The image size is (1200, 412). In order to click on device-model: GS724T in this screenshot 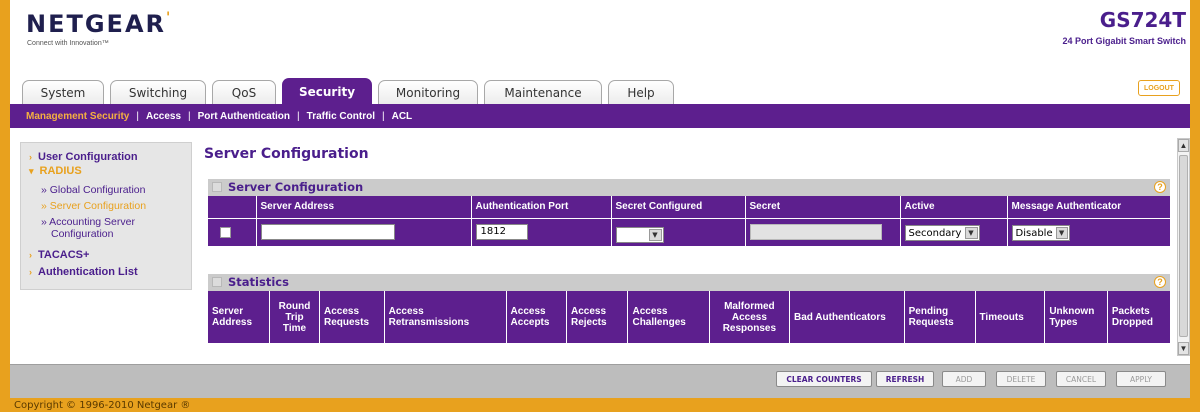, I will do `click(1142, 20)`.